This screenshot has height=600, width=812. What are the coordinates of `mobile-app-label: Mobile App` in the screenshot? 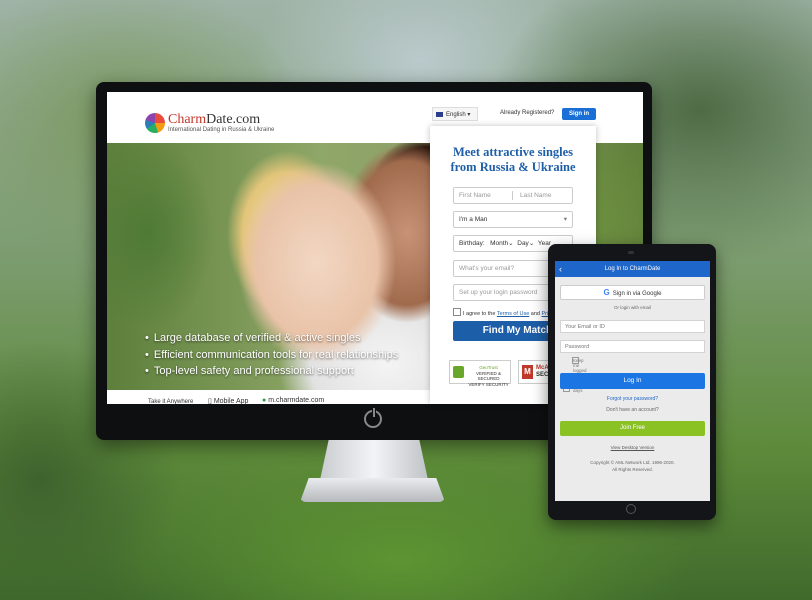 It's located at (231, 401).